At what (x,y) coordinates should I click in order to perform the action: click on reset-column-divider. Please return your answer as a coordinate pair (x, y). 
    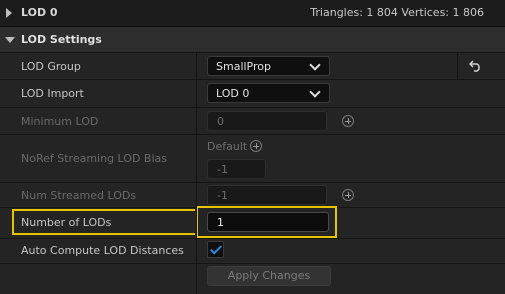
    Looking at the image, I should click on (457, 66).